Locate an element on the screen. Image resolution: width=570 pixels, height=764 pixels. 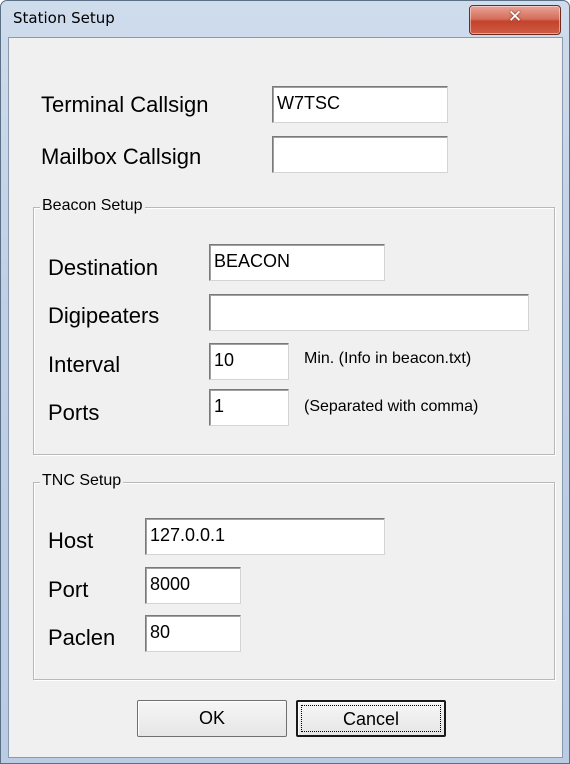
interval-input: 10 is located at coordinates (249, 361).